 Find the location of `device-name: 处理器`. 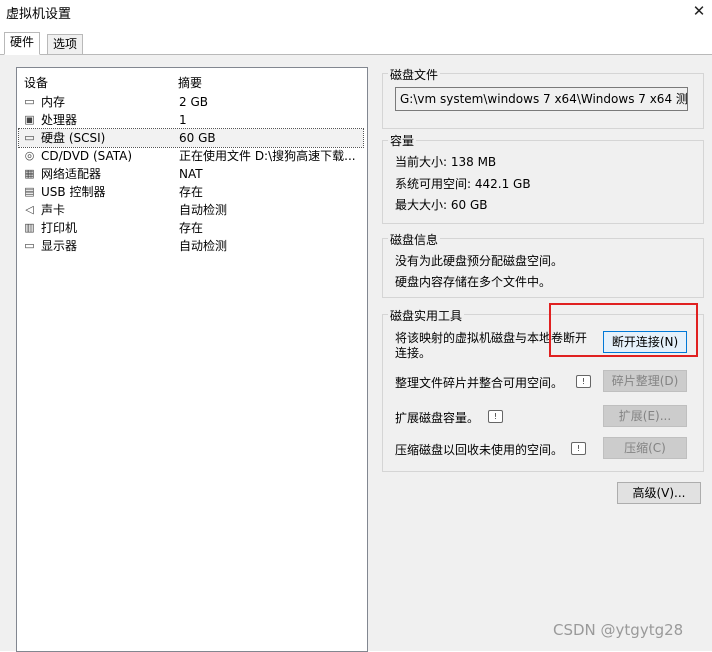

device-name: 处理器 is located at coordinates (59, 120).